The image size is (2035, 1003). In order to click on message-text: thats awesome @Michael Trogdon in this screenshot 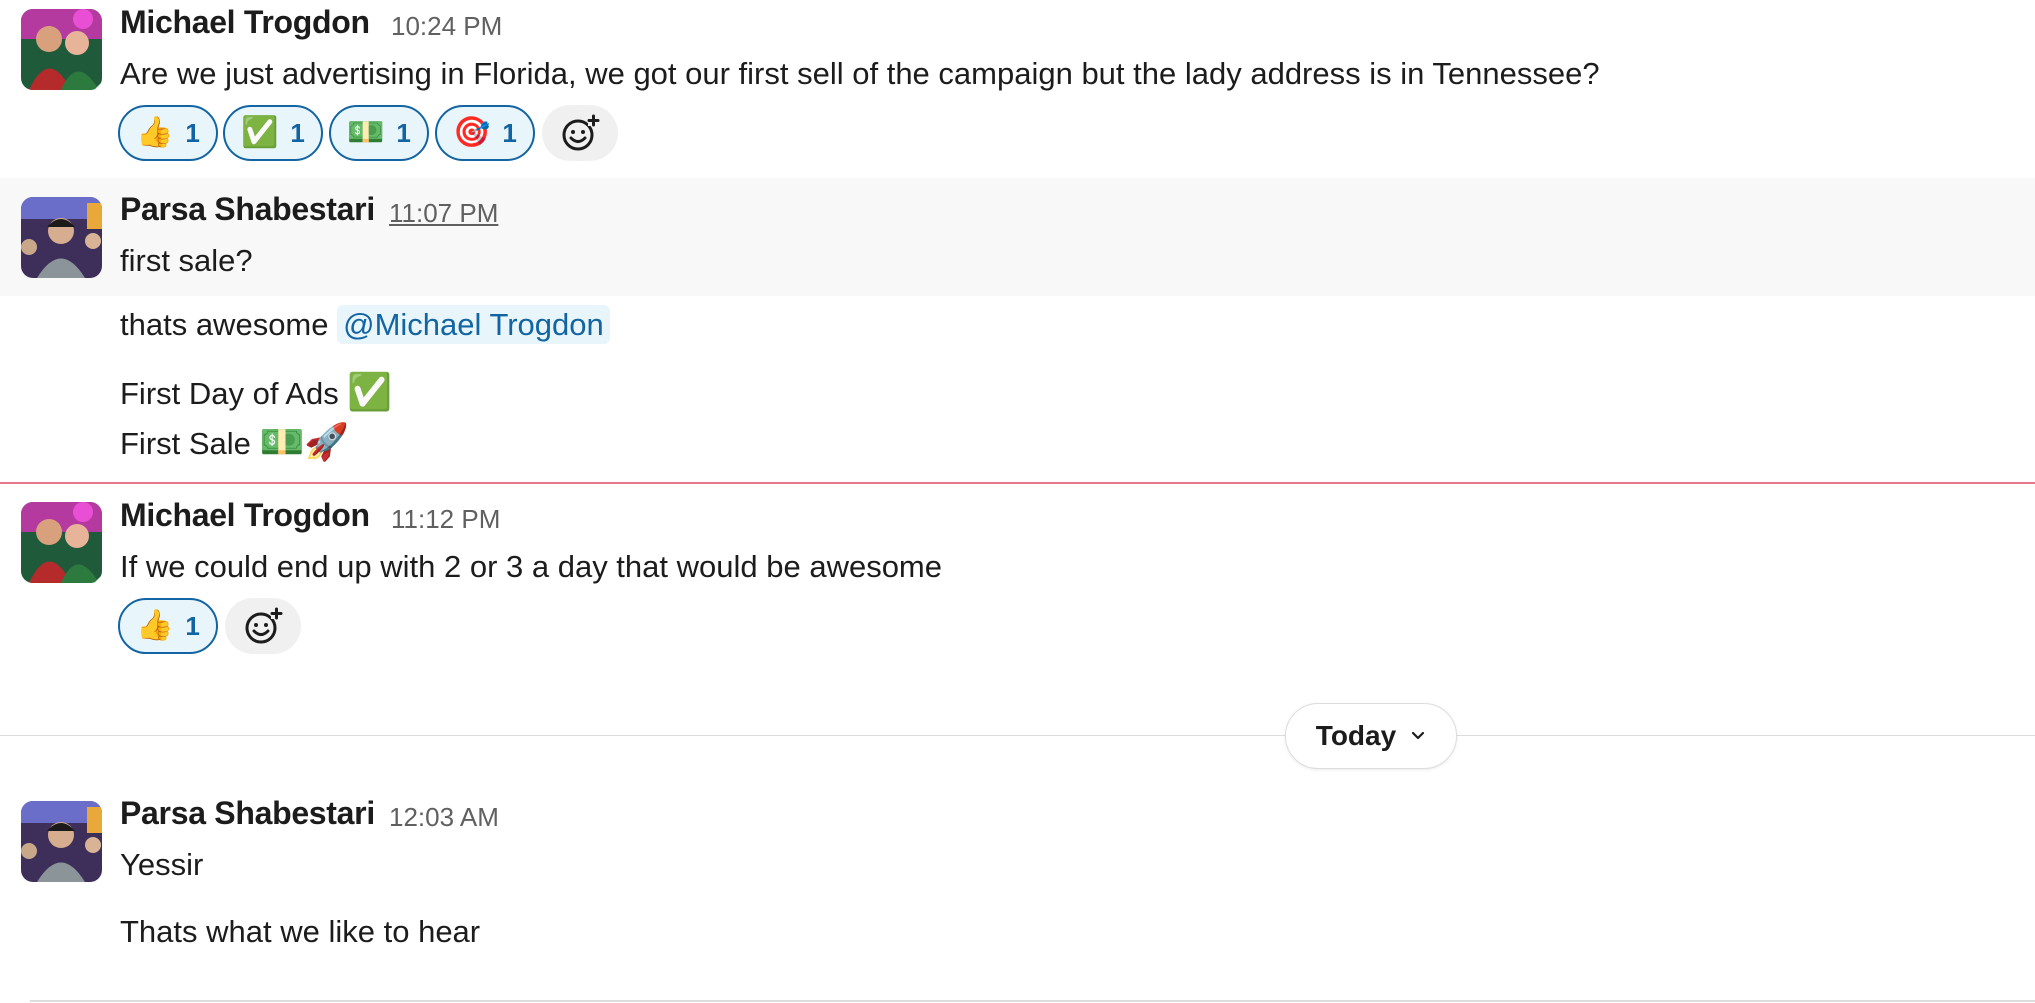, I will do `click(365, 325)`.